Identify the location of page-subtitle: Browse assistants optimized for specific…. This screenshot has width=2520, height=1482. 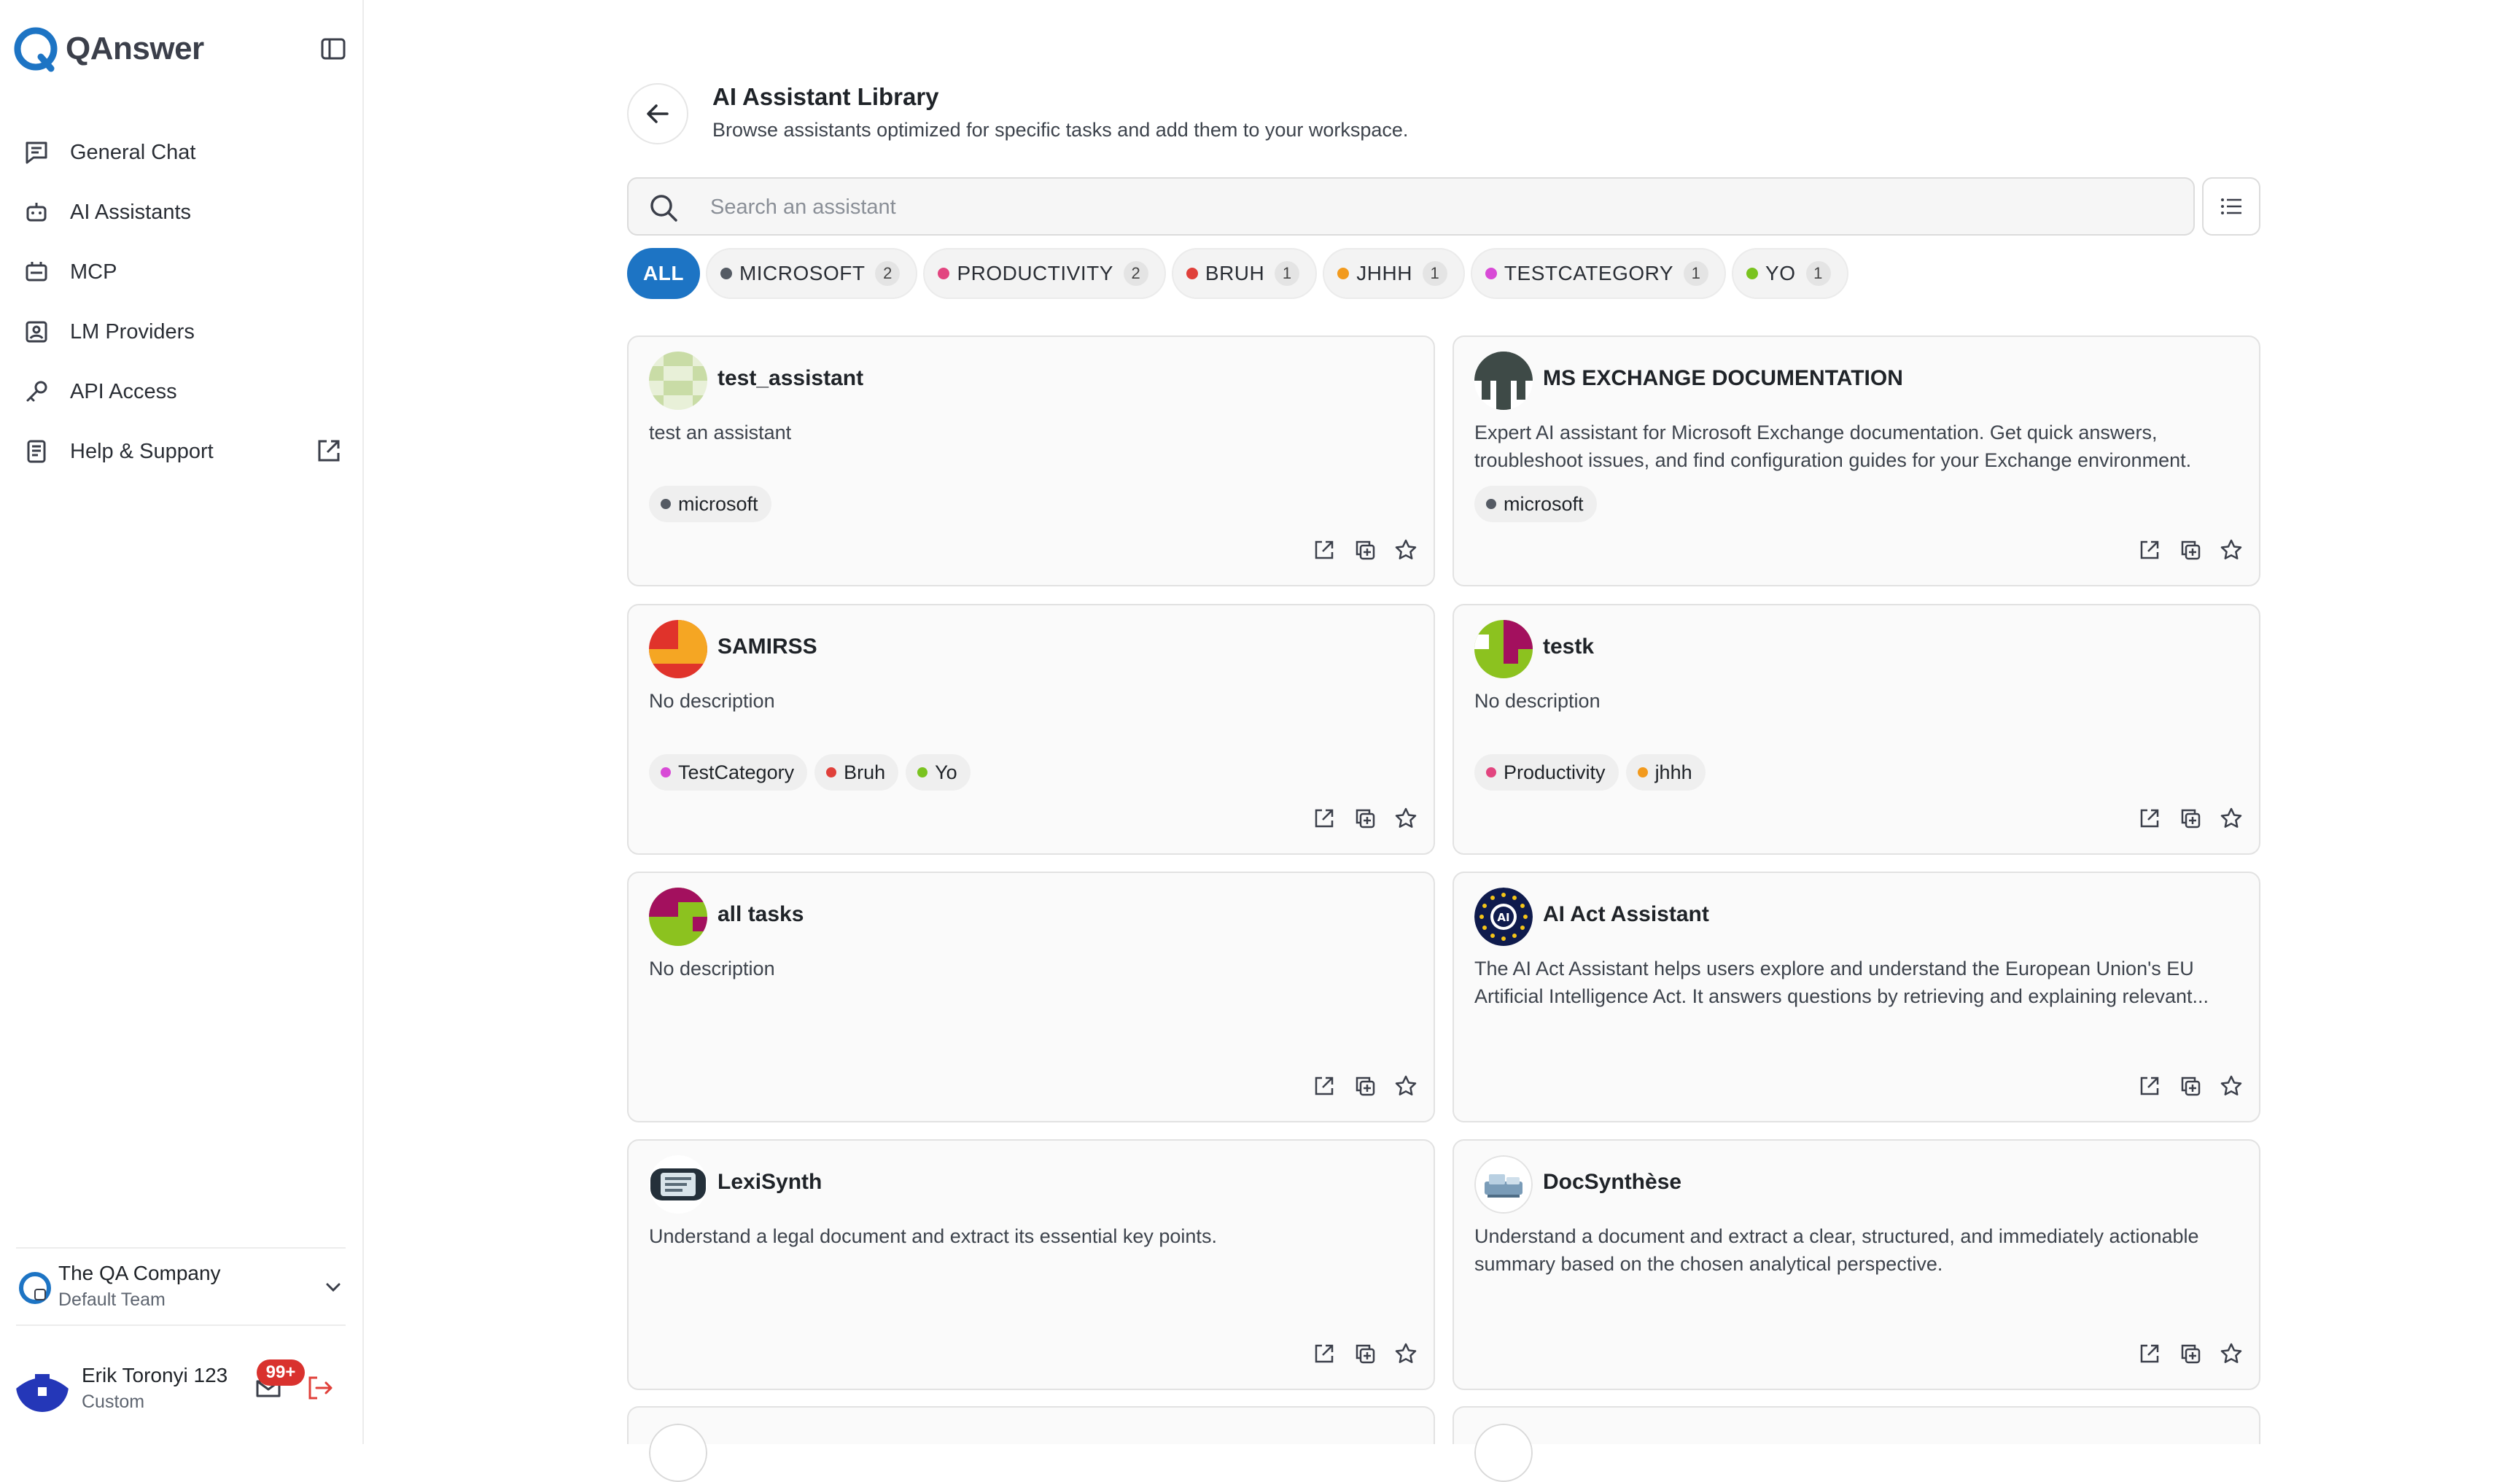
(1060, 130).